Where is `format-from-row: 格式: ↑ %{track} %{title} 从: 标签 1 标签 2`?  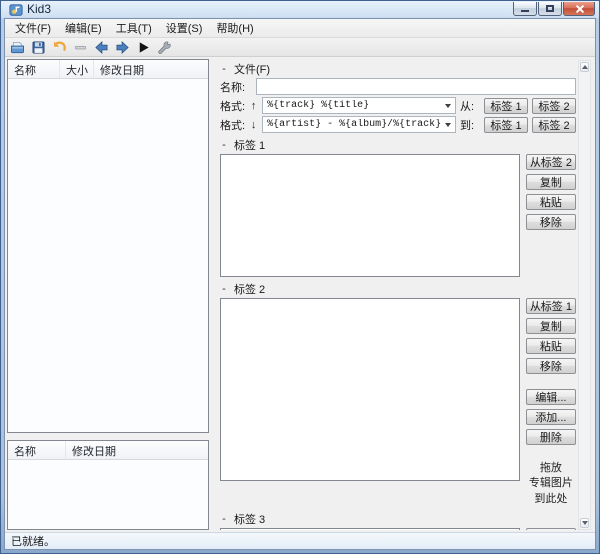
format-from-row: 格式: ↑ %{track} %{title} 从: 标签 1 标签 2 is located at coordinates (398, 105).